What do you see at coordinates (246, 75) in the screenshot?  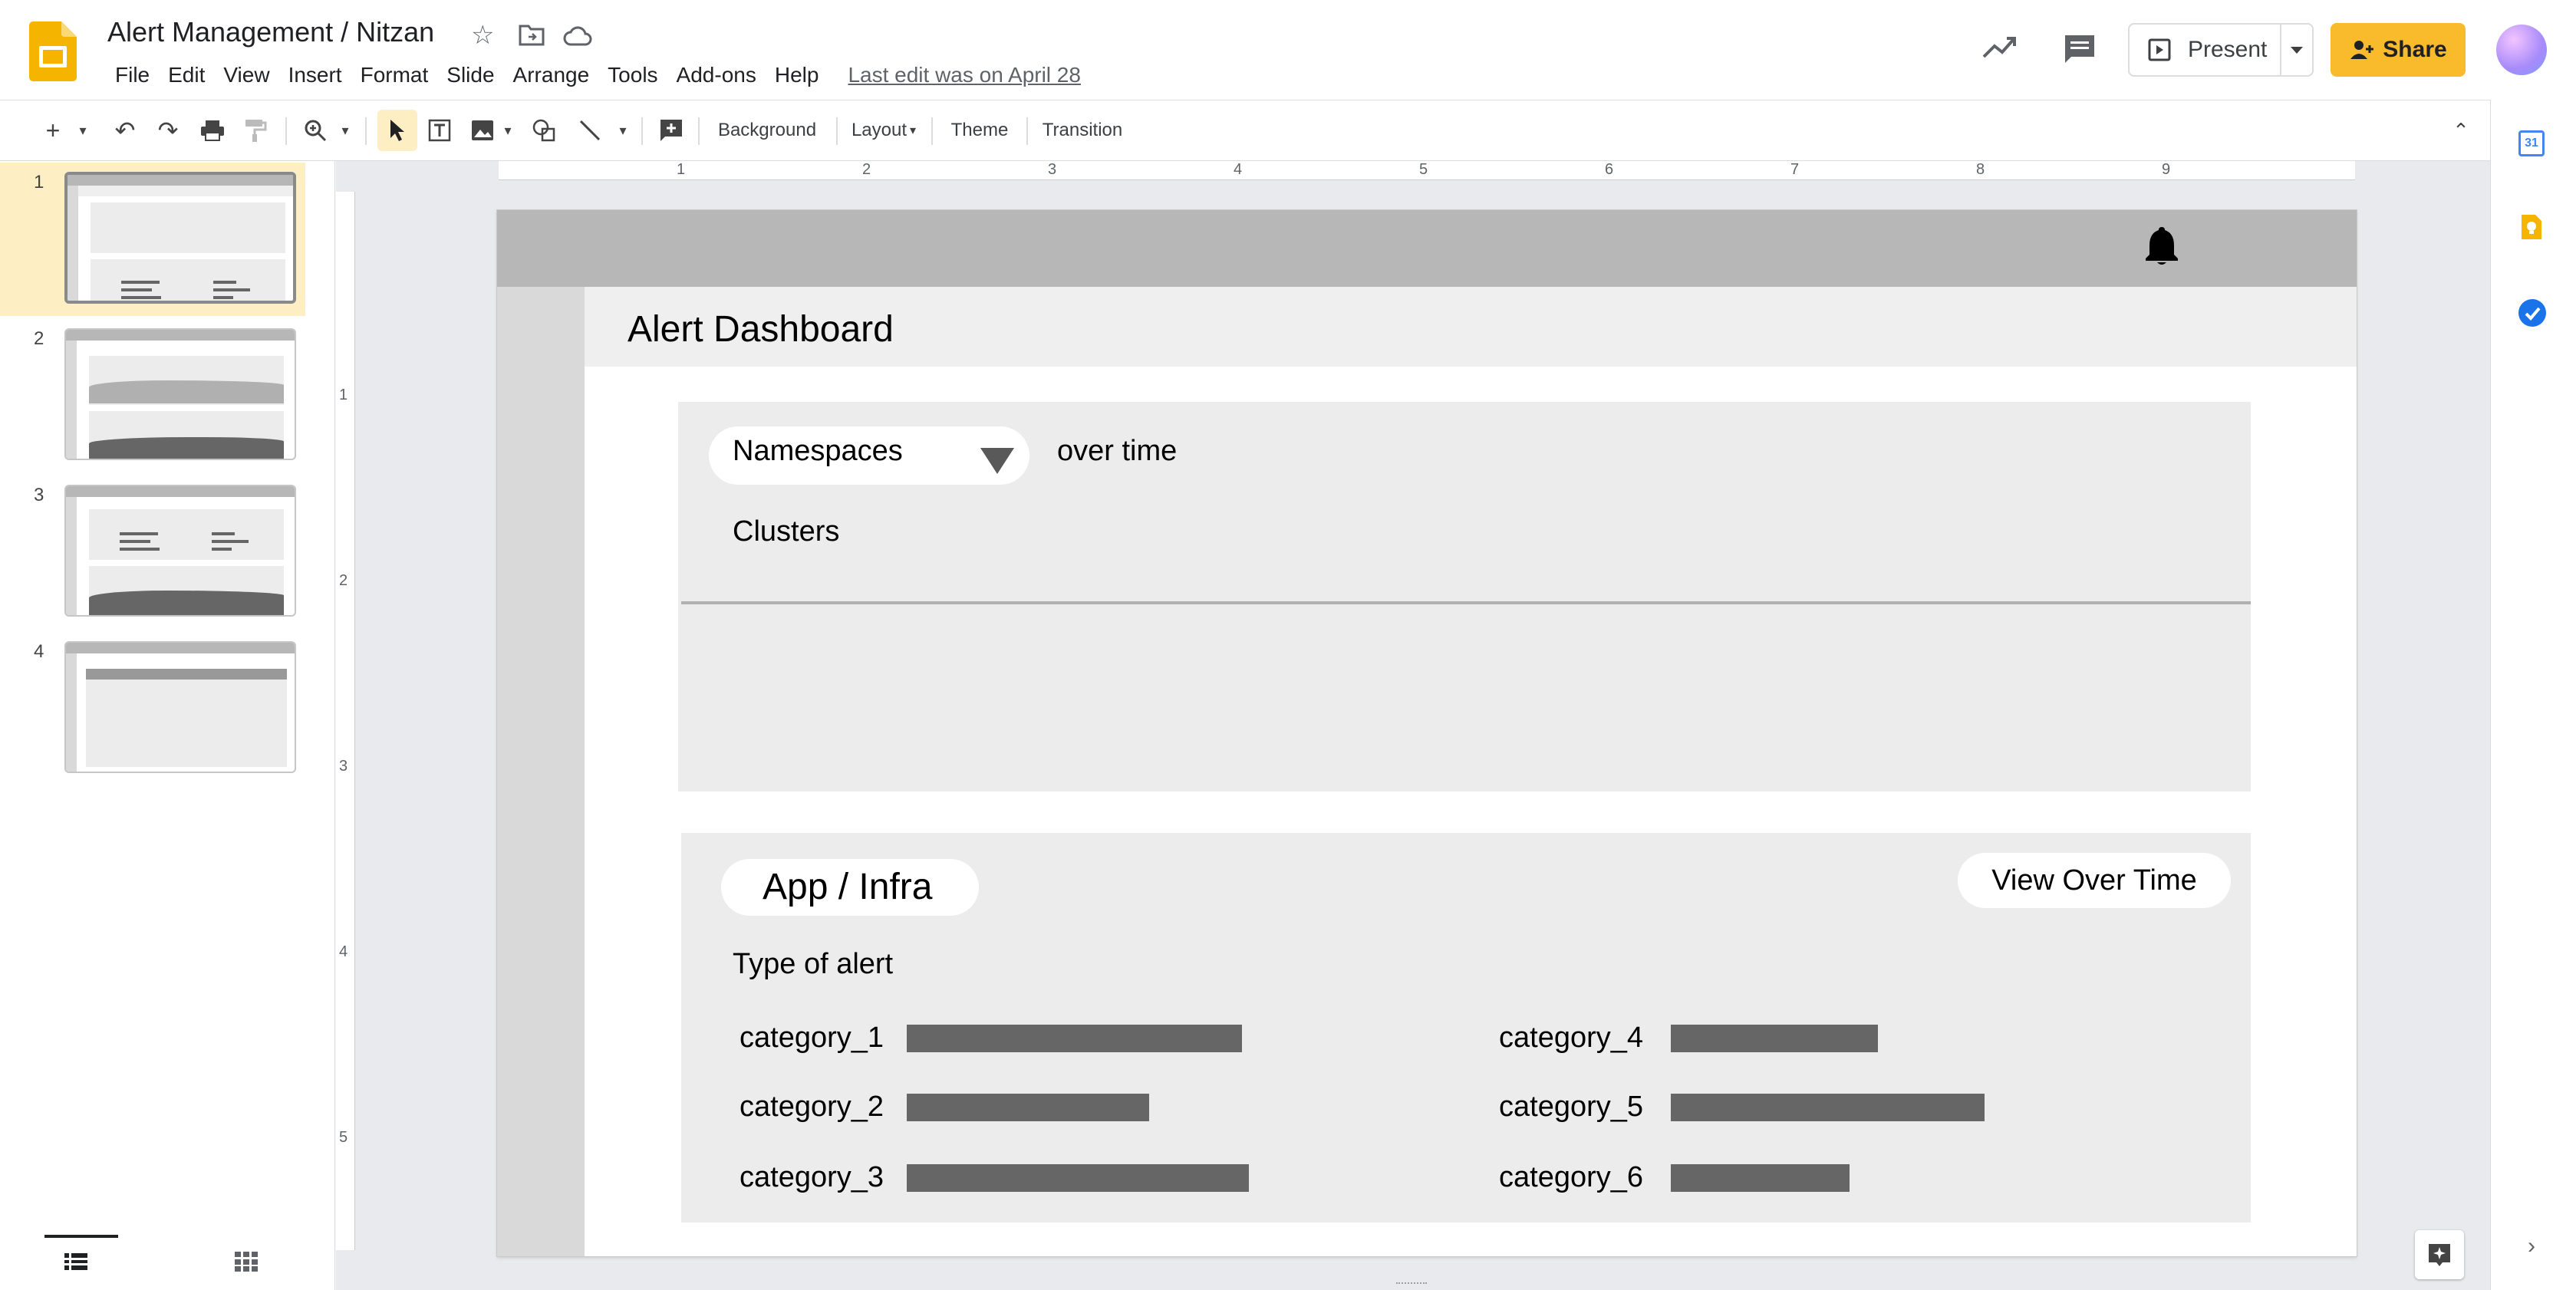 I see `menu-view: View` at bounding box center [246, 75].